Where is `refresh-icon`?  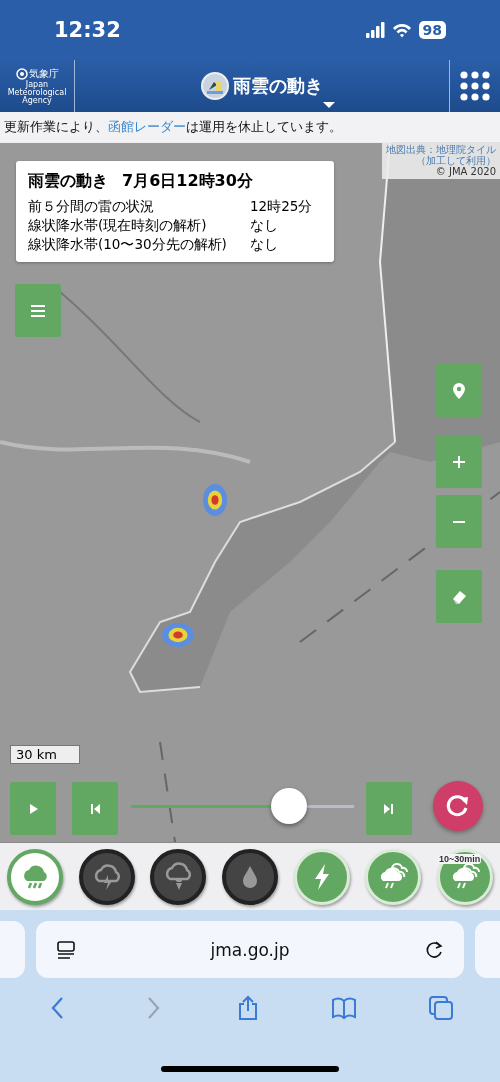 refresh-icon is located at coordinates (458, 806).